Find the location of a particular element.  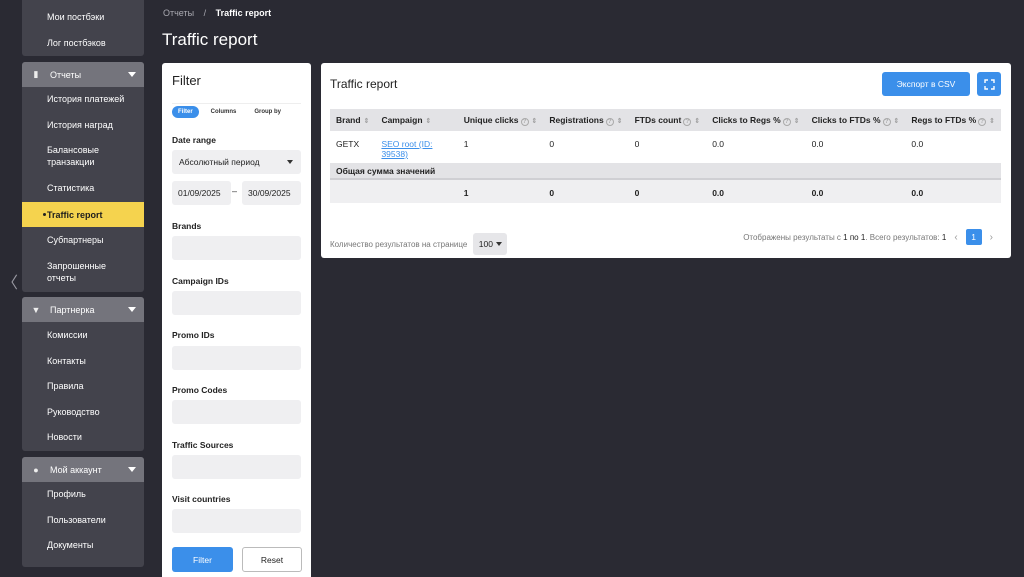

visit-countries-input is located at coordinates (236, 521).